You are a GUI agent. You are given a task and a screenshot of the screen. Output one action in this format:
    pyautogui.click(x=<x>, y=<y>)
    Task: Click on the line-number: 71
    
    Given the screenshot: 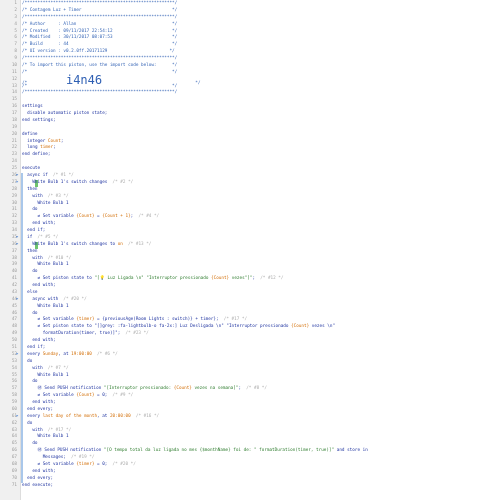 What is the action you would take?
    pyautogui.click(x=14, y=485)
    